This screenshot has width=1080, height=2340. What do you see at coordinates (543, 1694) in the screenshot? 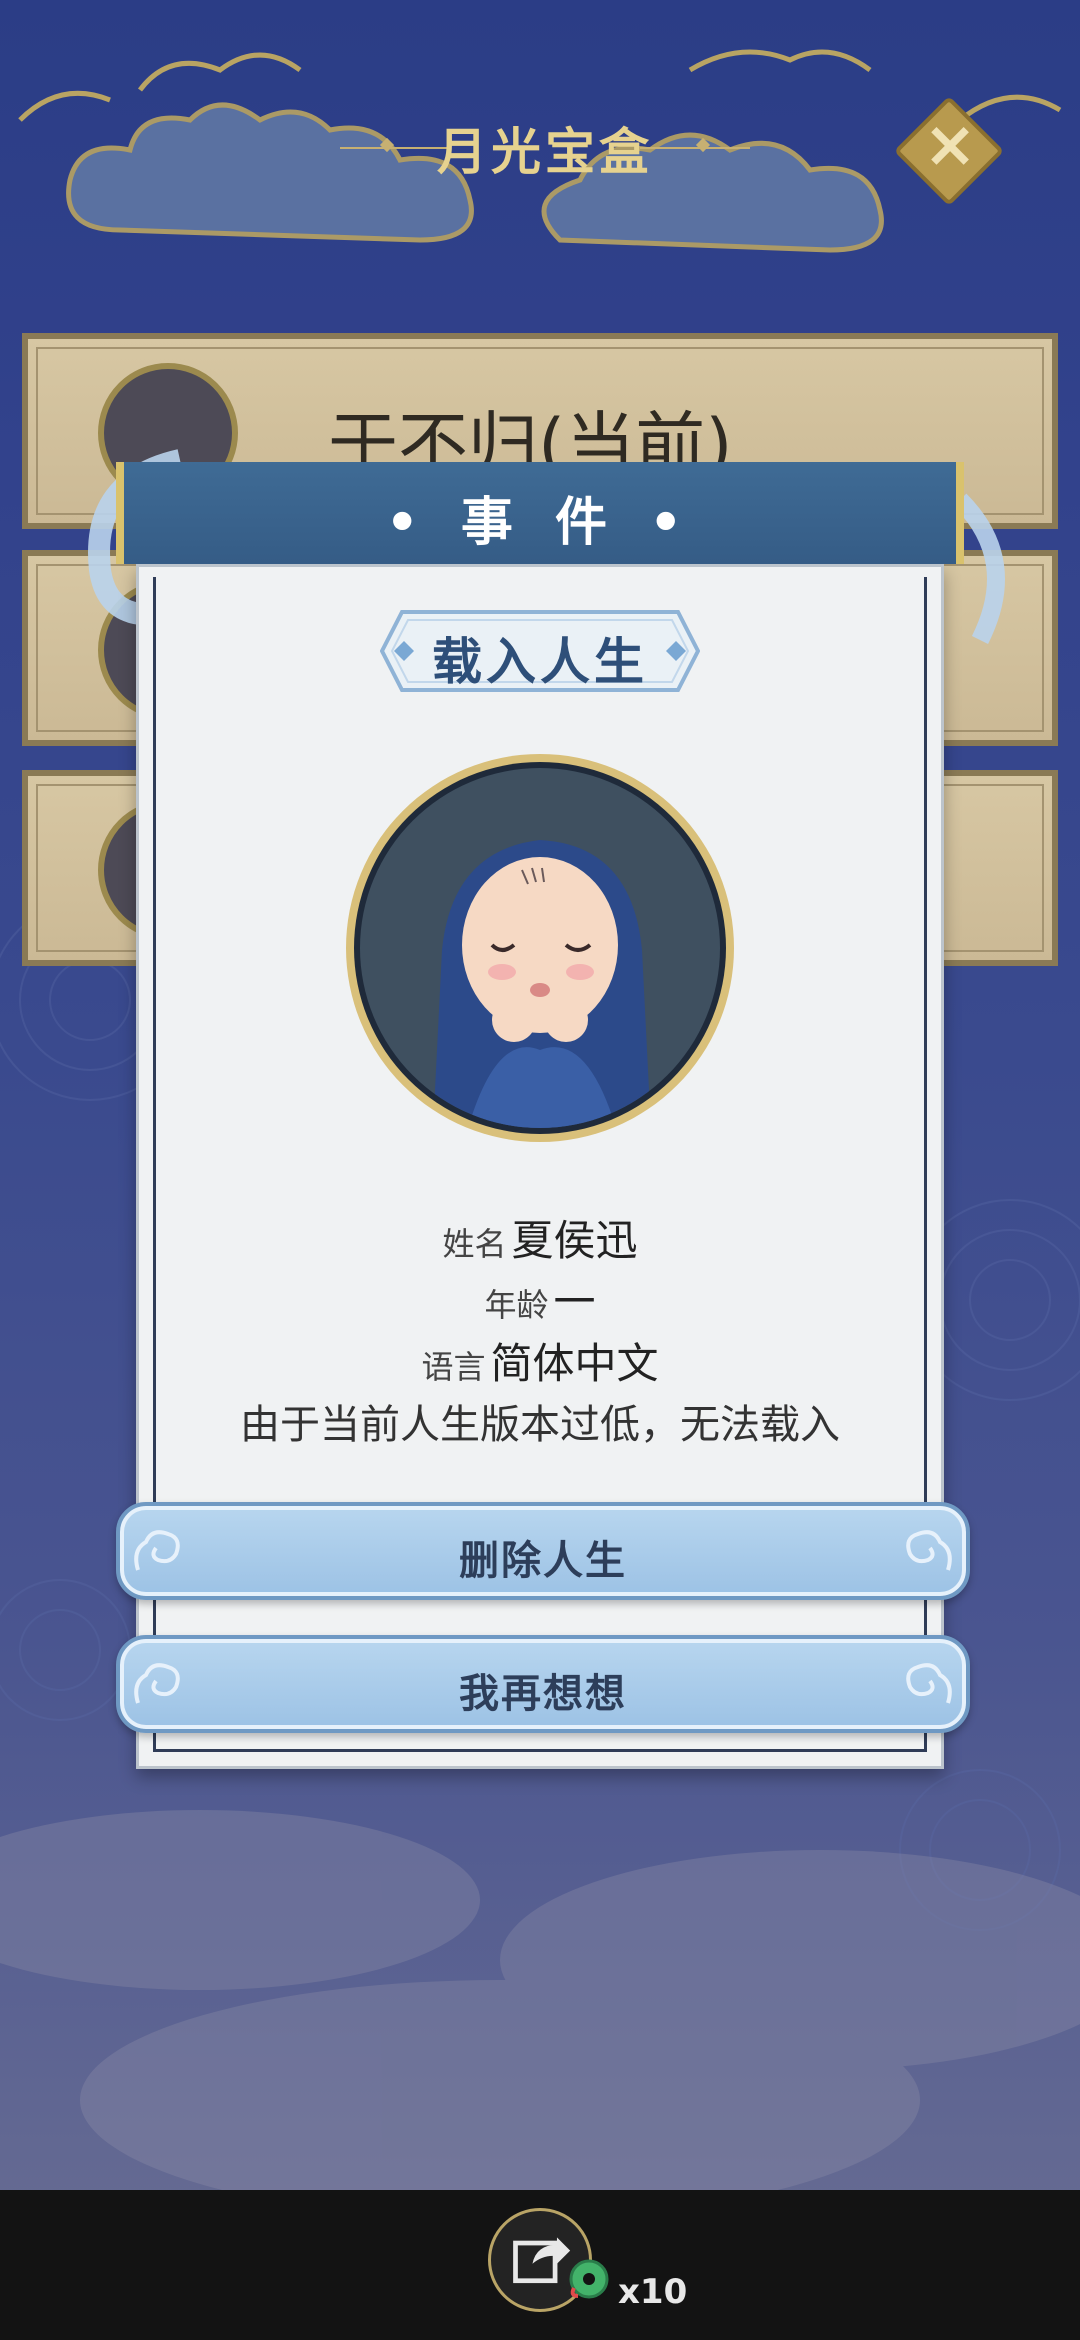
I see `reconsider-label: 我再想想` at bounding box center [543, 1694].